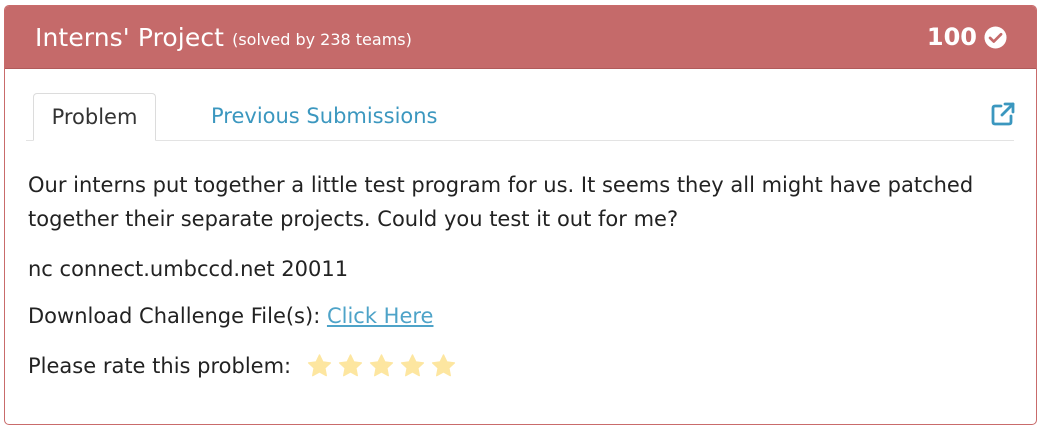 The image size is (1040, 430). What do you see at coordinates (188, 269) in the screenshot?
I see `connection-command: nc connect.umbccd.net 20011` at bounding box center [188, 269].